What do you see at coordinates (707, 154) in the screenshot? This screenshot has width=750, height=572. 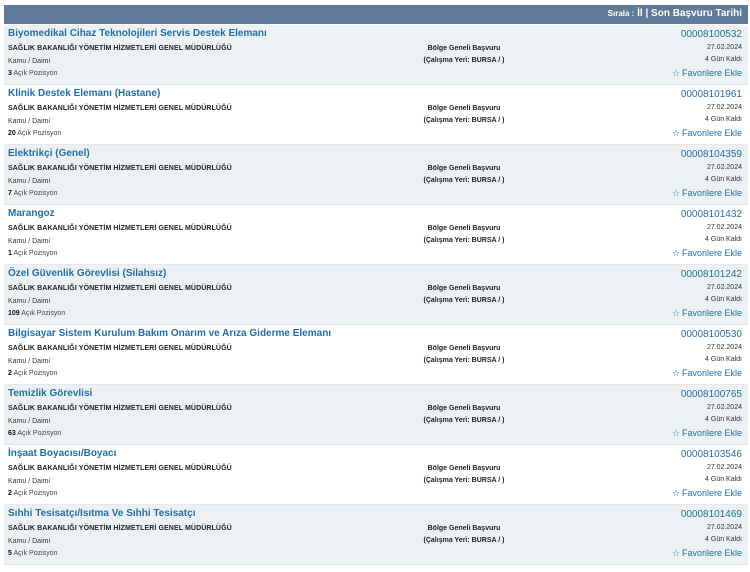 I see `listing-code-link: 00008104359` at bounding box center [707, 154].